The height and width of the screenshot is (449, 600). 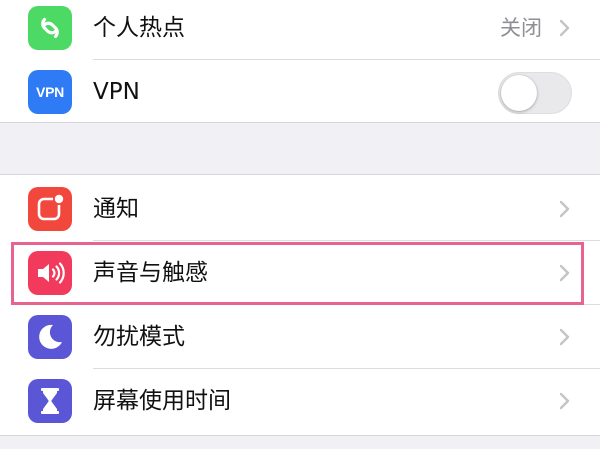 I want to click on hotspot-icon, so click(x=50, y=28).